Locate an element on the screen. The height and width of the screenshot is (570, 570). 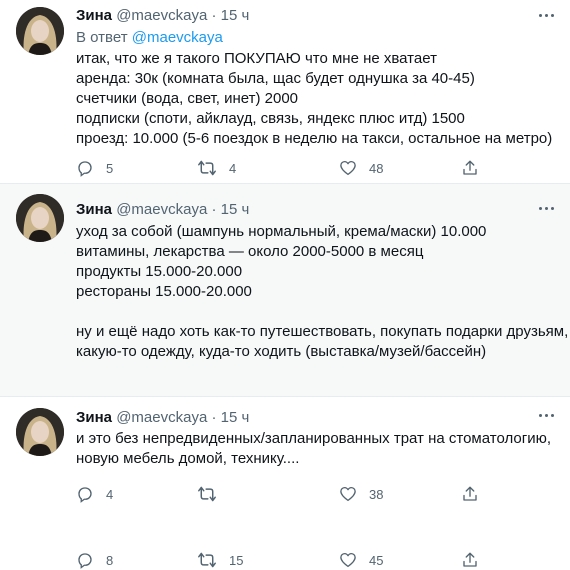
text-line: продукты 15.000-20.000 is located at coordinates (159, 271).